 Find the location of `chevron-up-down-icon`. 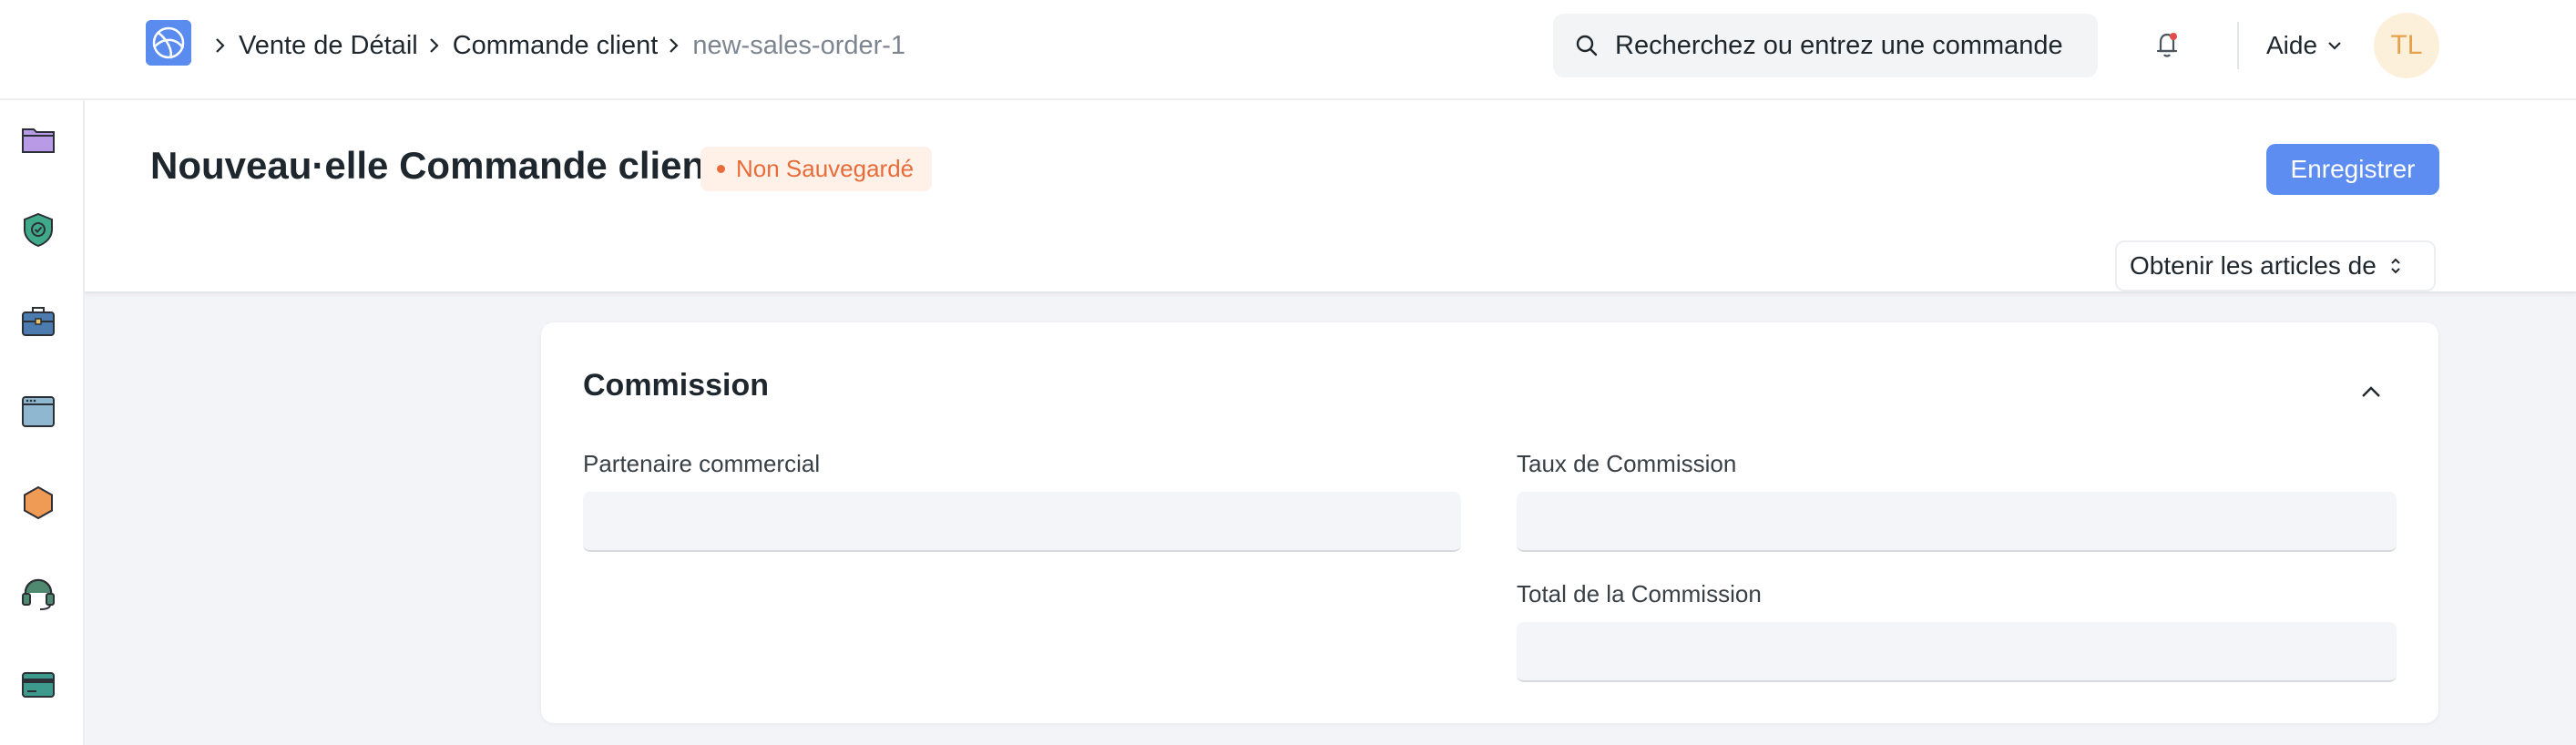

chevron-up-down-icon is located at coordinates (2396, 266).